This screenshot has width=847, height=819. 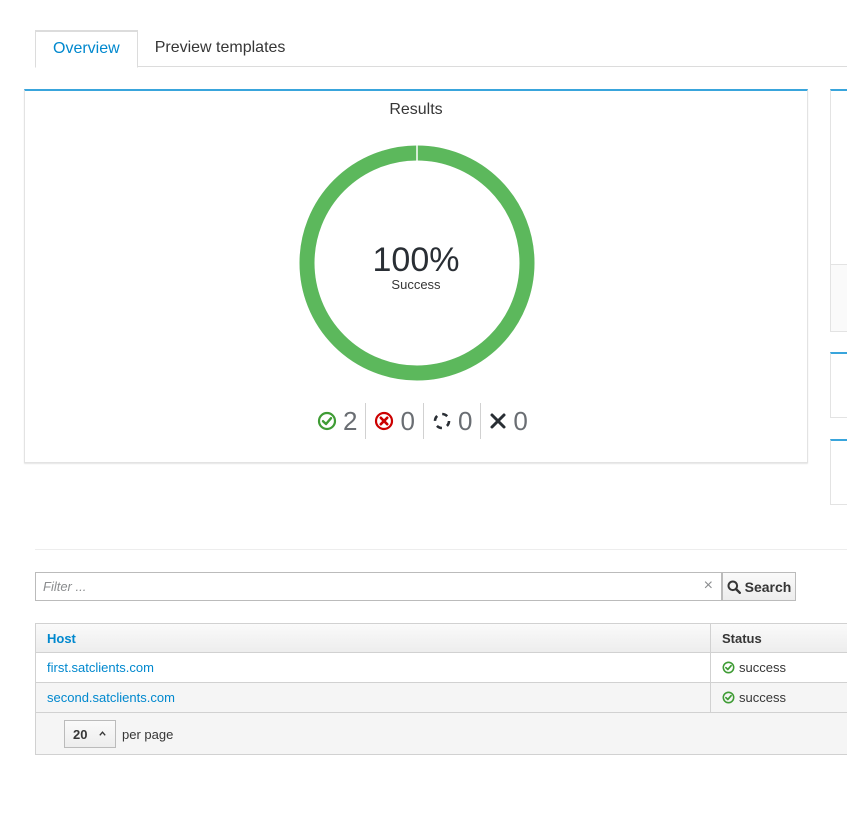 I want to click on close-icon, so click(x=498, y=421).